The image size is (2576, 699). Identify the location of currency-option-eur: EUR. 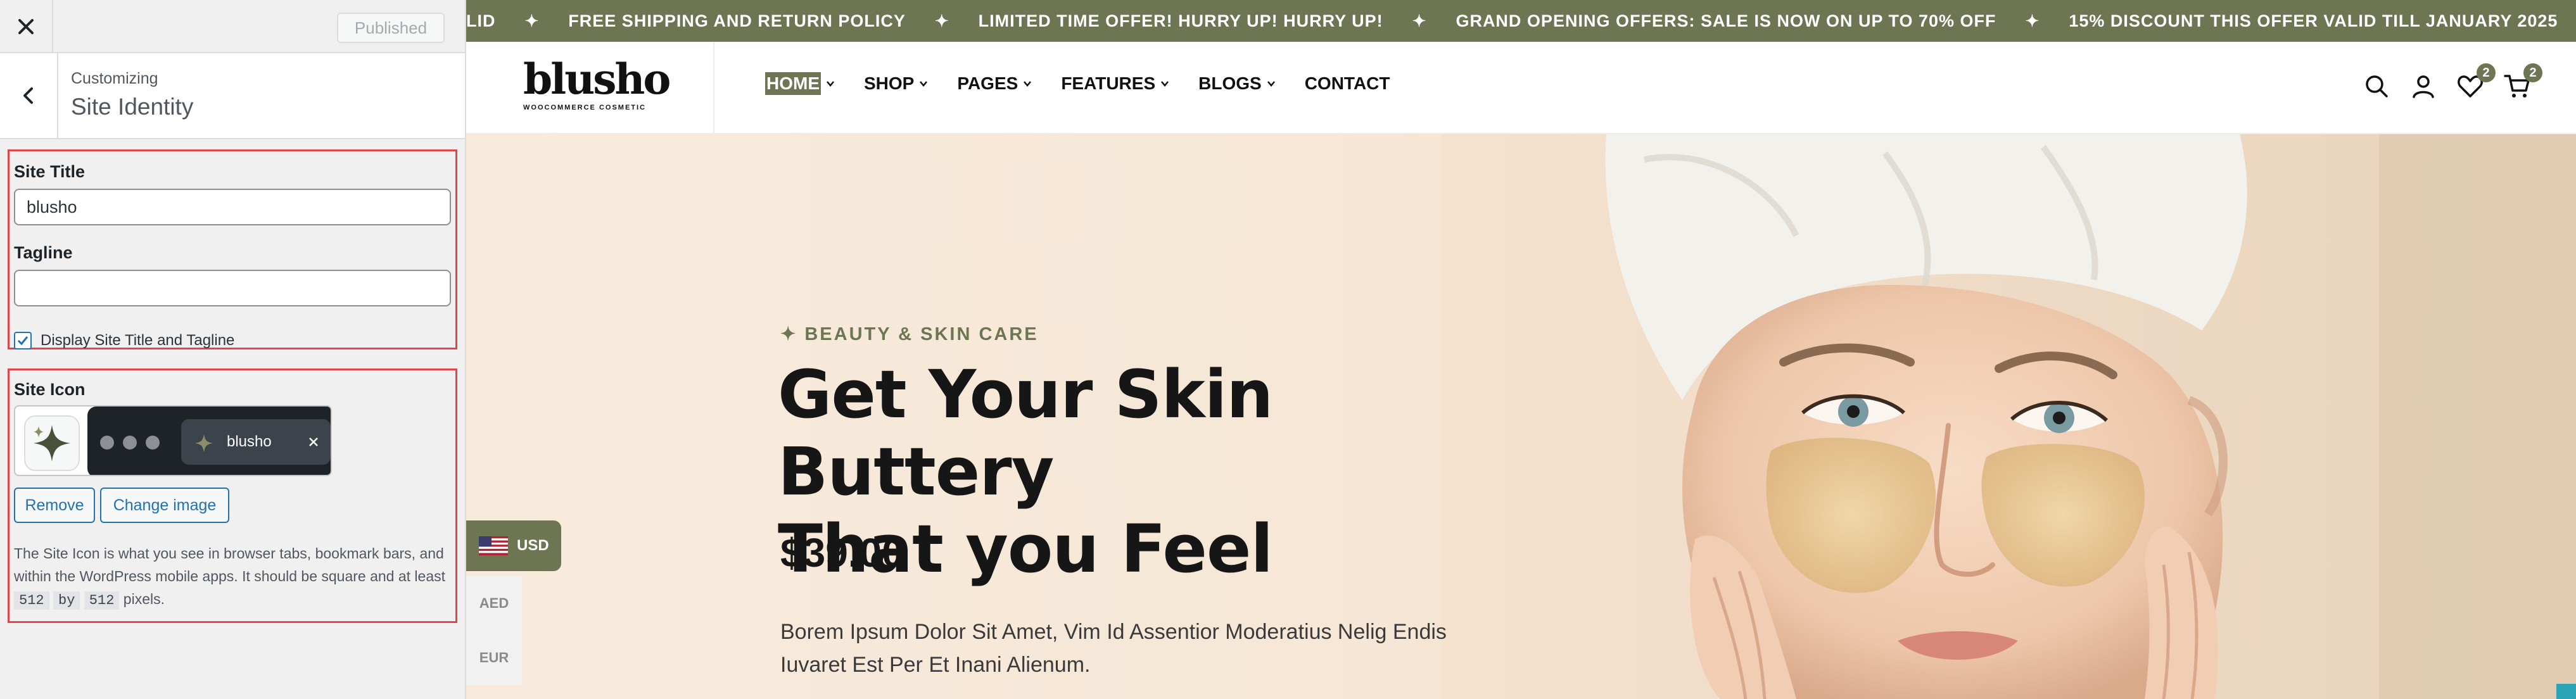
(494, 658).